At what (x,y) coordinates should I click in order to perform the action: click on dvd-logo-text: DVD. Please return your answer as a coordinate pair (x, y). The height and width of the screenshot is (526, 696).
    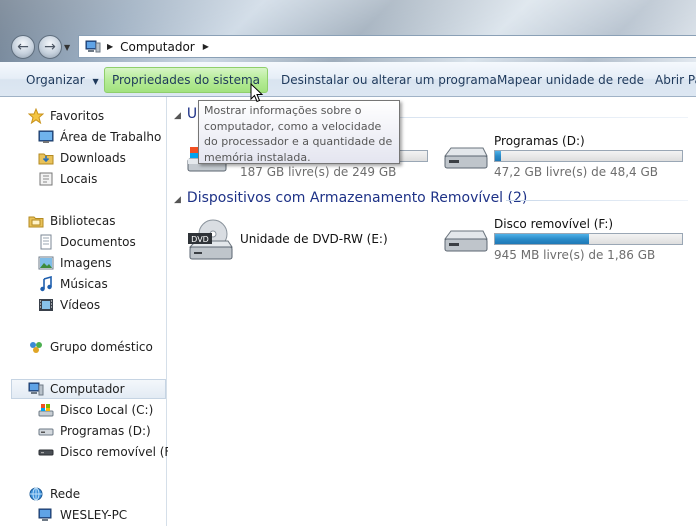
    Looking at the image, I should click on (200, 239).